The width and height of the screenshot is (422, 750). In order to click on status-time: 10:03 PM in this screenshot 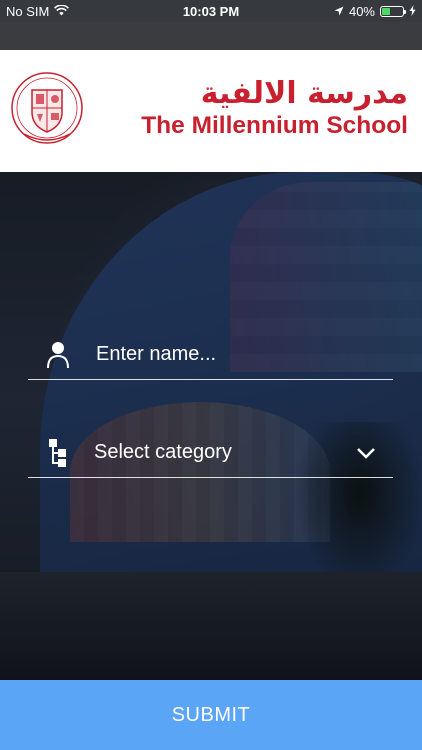, I will do `click(211, 11)`.